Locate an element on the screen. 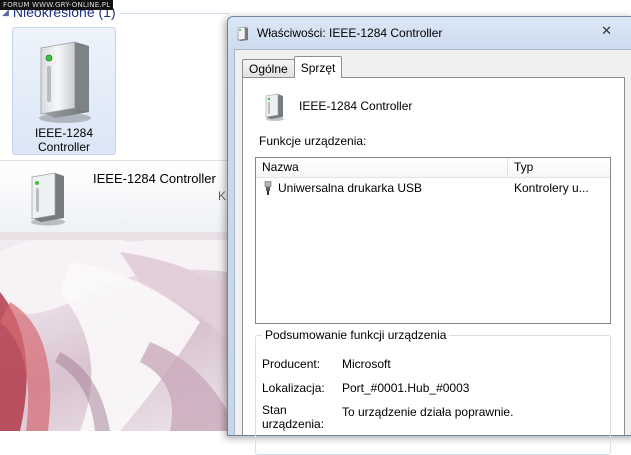 The height and width of the screenshot is (455, 631). device-tile-ieee1284: IEEE-1284 Controller is located at coordinates (64, 91).